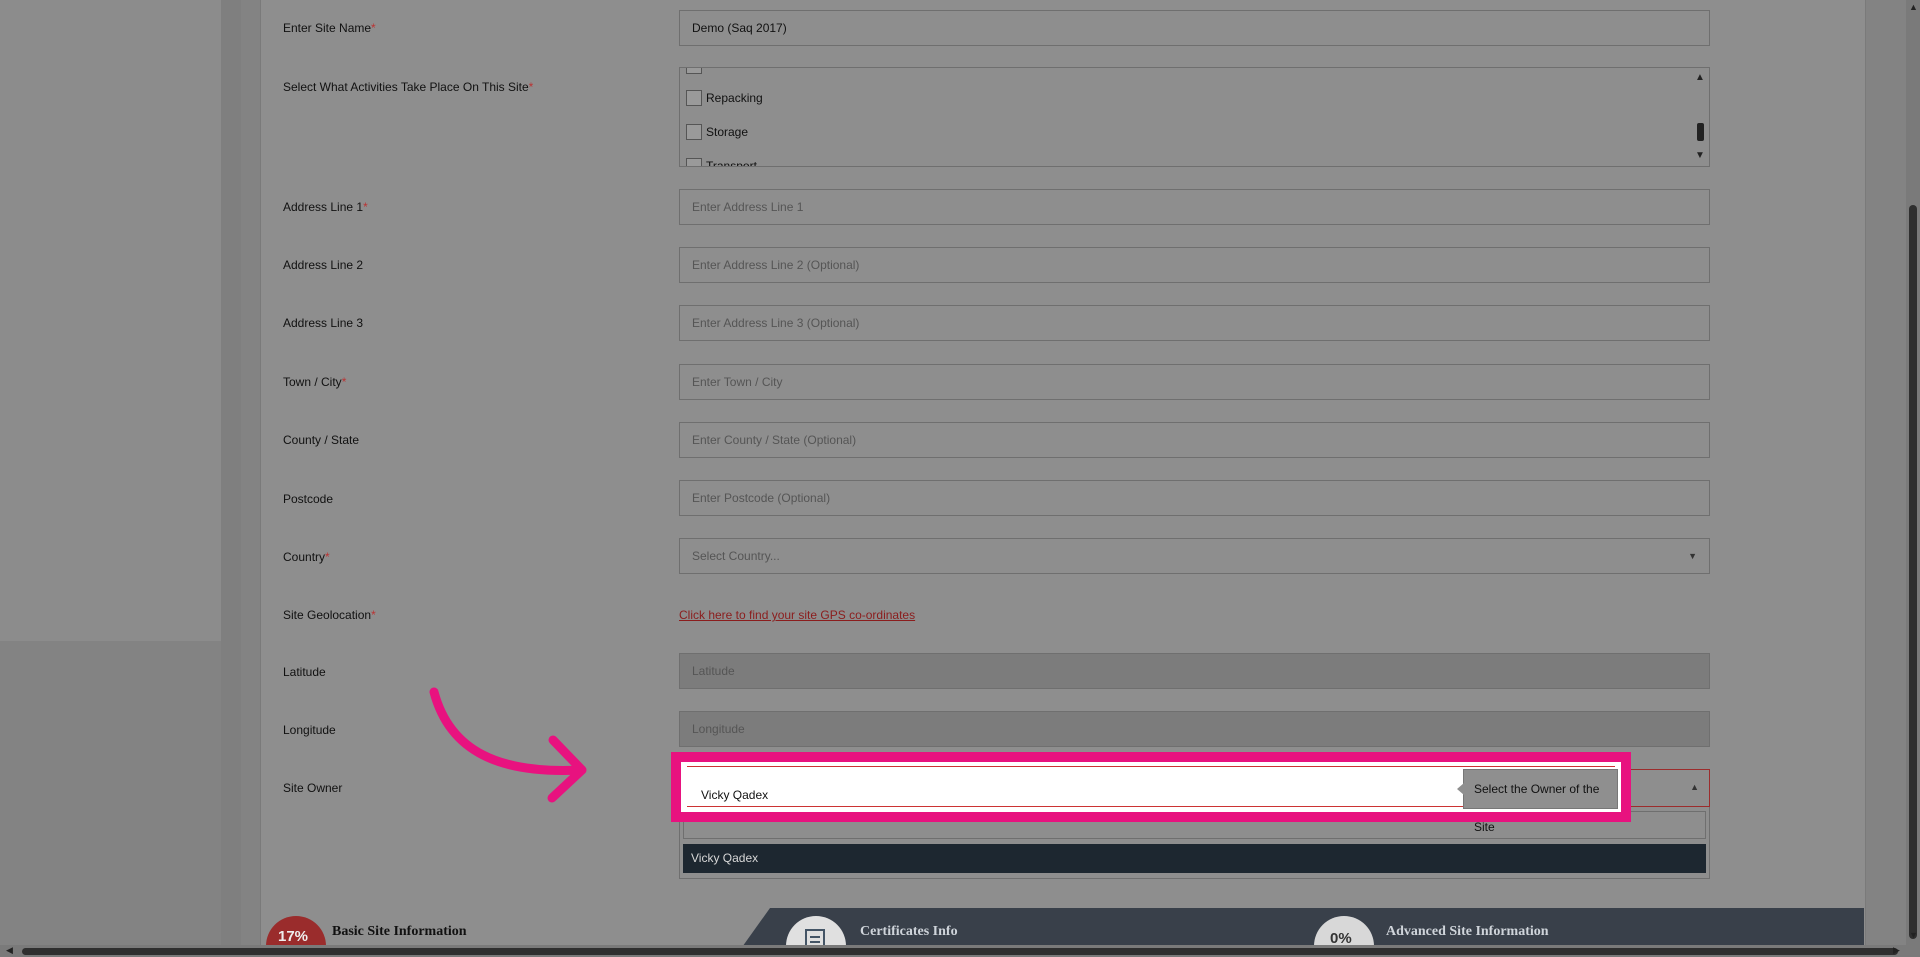  I want to click on town-input: Enter Town / City, so click(1194, 382).